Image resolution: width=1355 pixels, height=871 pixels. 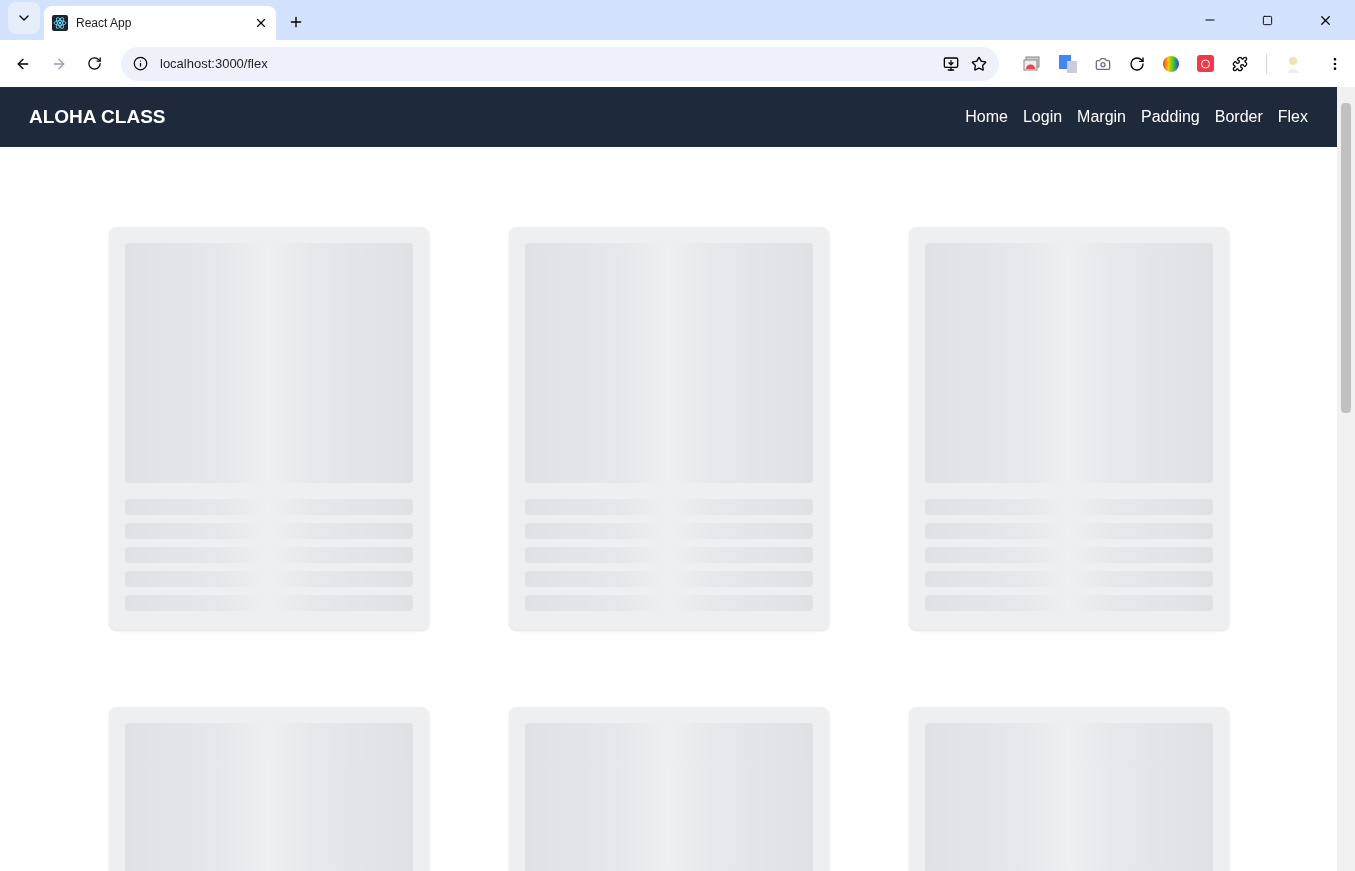 What do you see at coordinates (1238, 117) in the screenshot?
I see `nav-link: Border` at bounding box center [1238, 117].